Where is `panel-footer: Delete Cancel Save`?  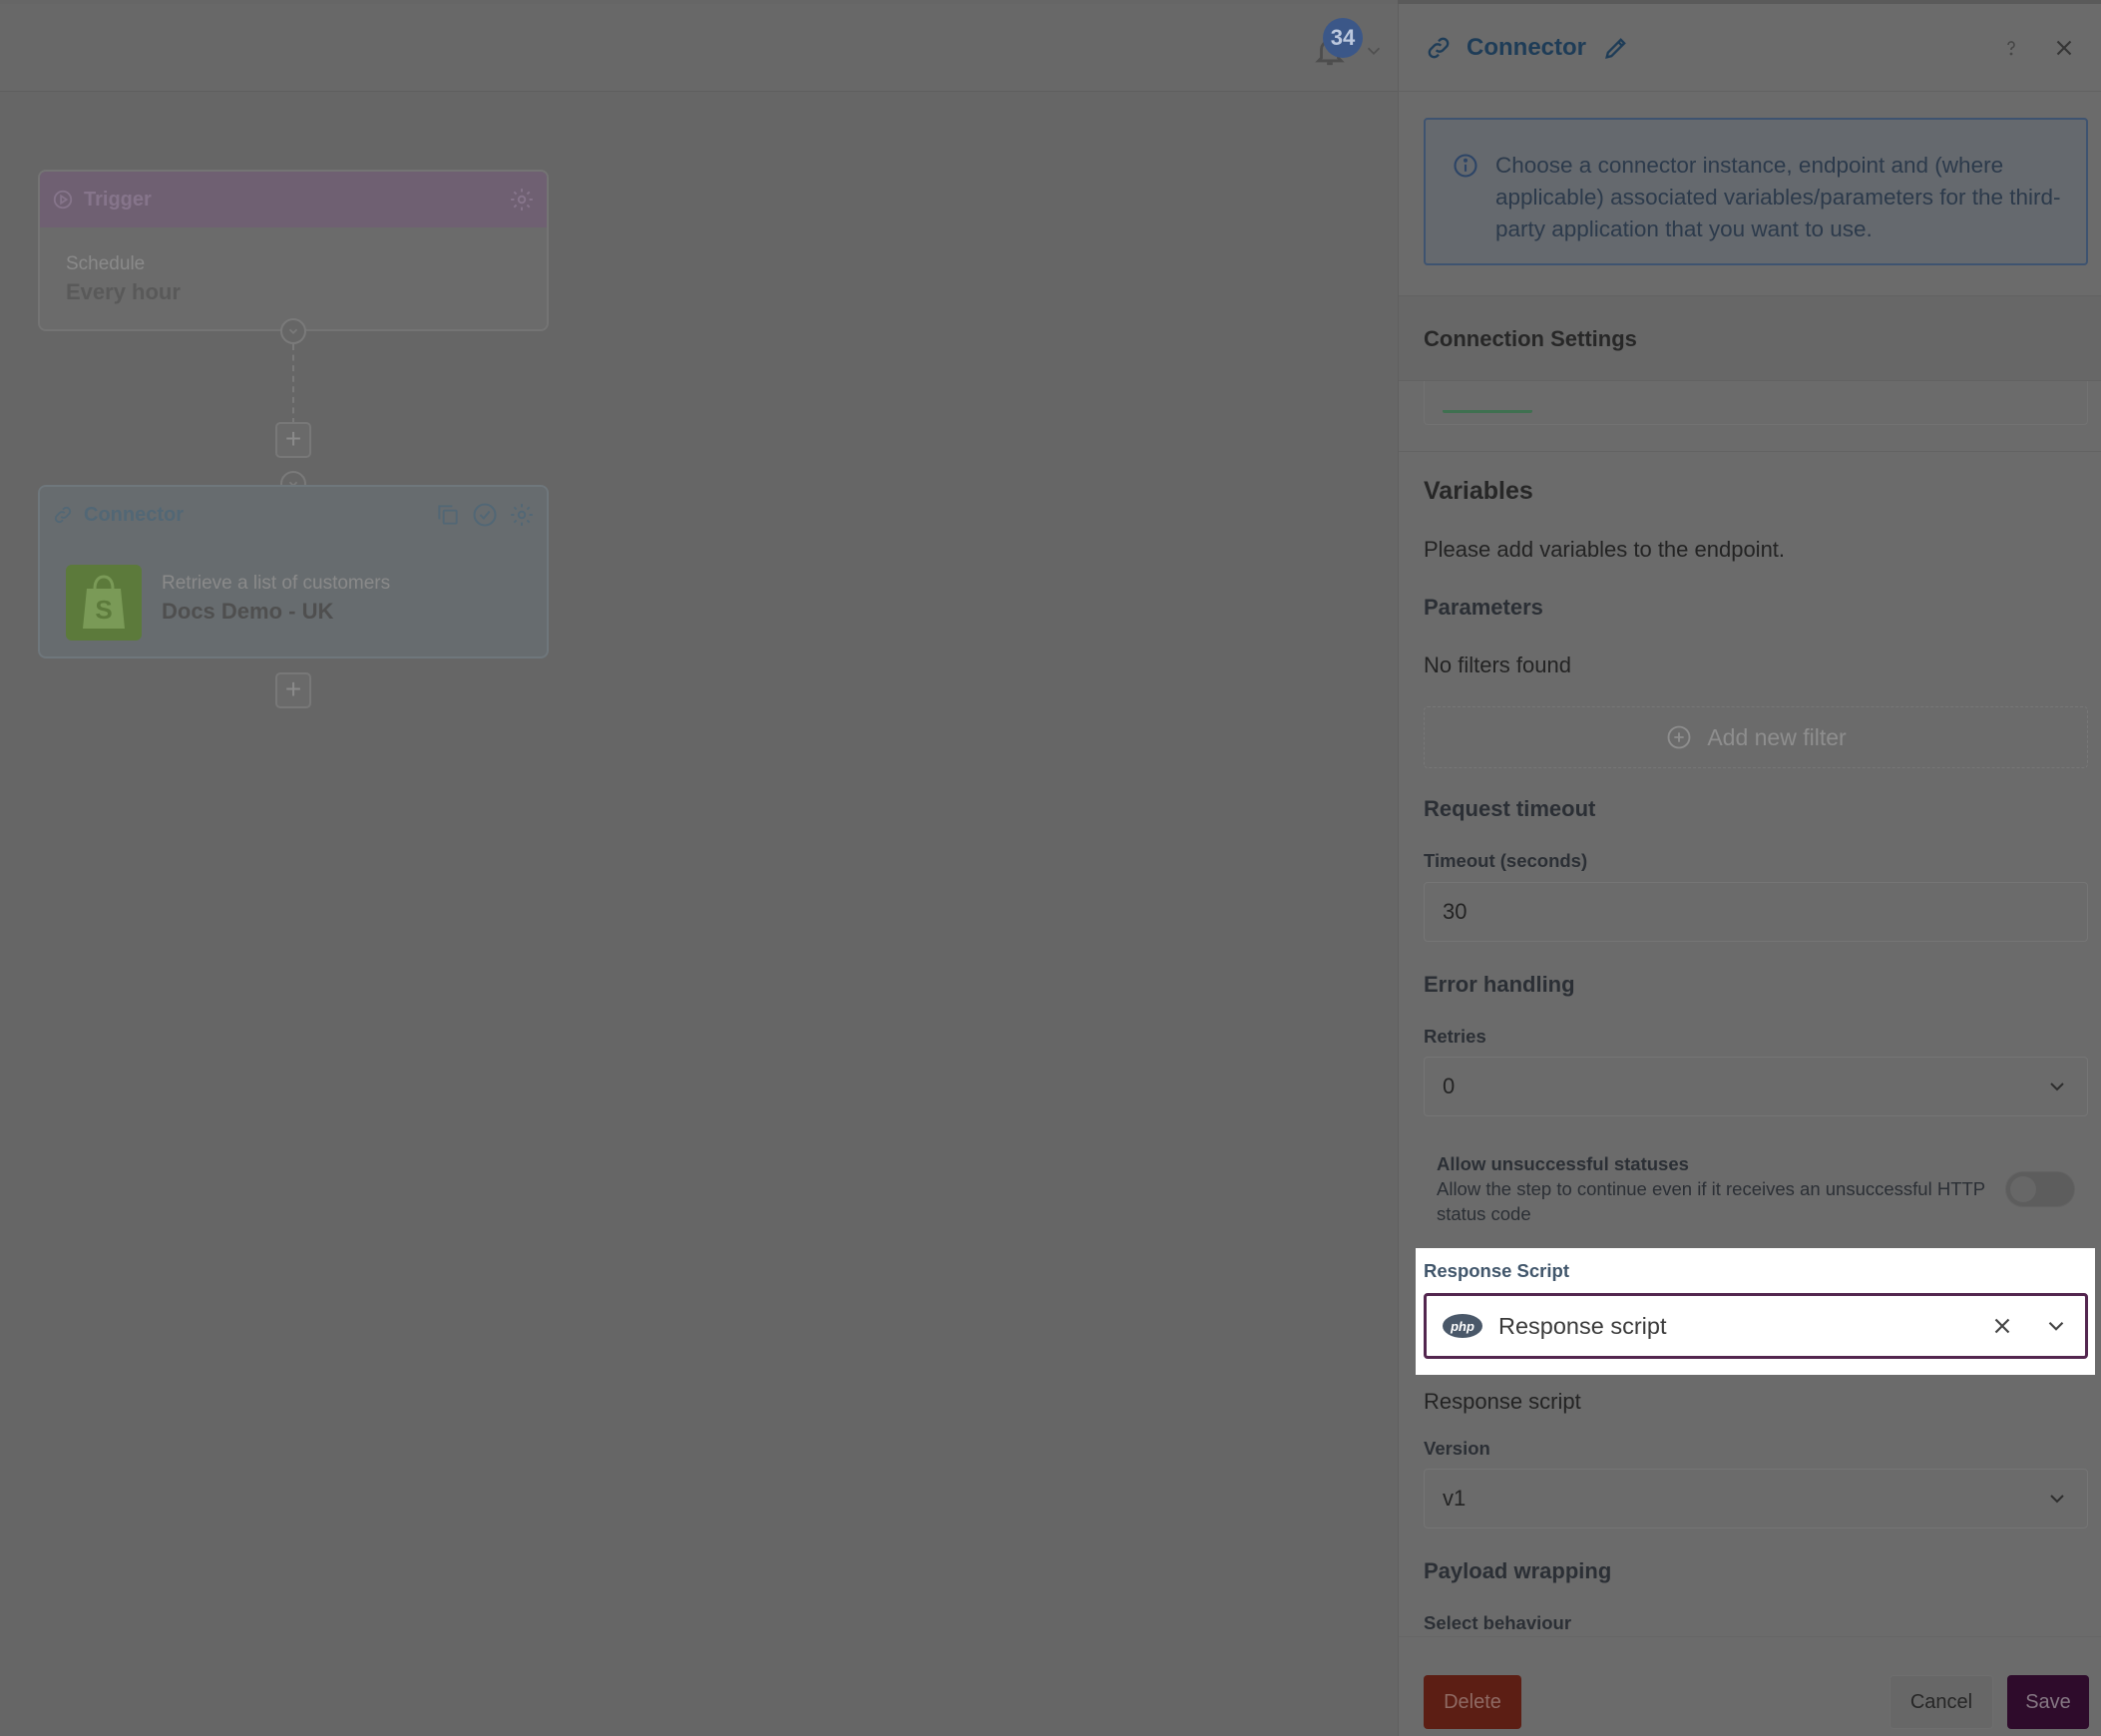 panel-footer: Delete Cancel Save is located at coordinates (1750, 1686).